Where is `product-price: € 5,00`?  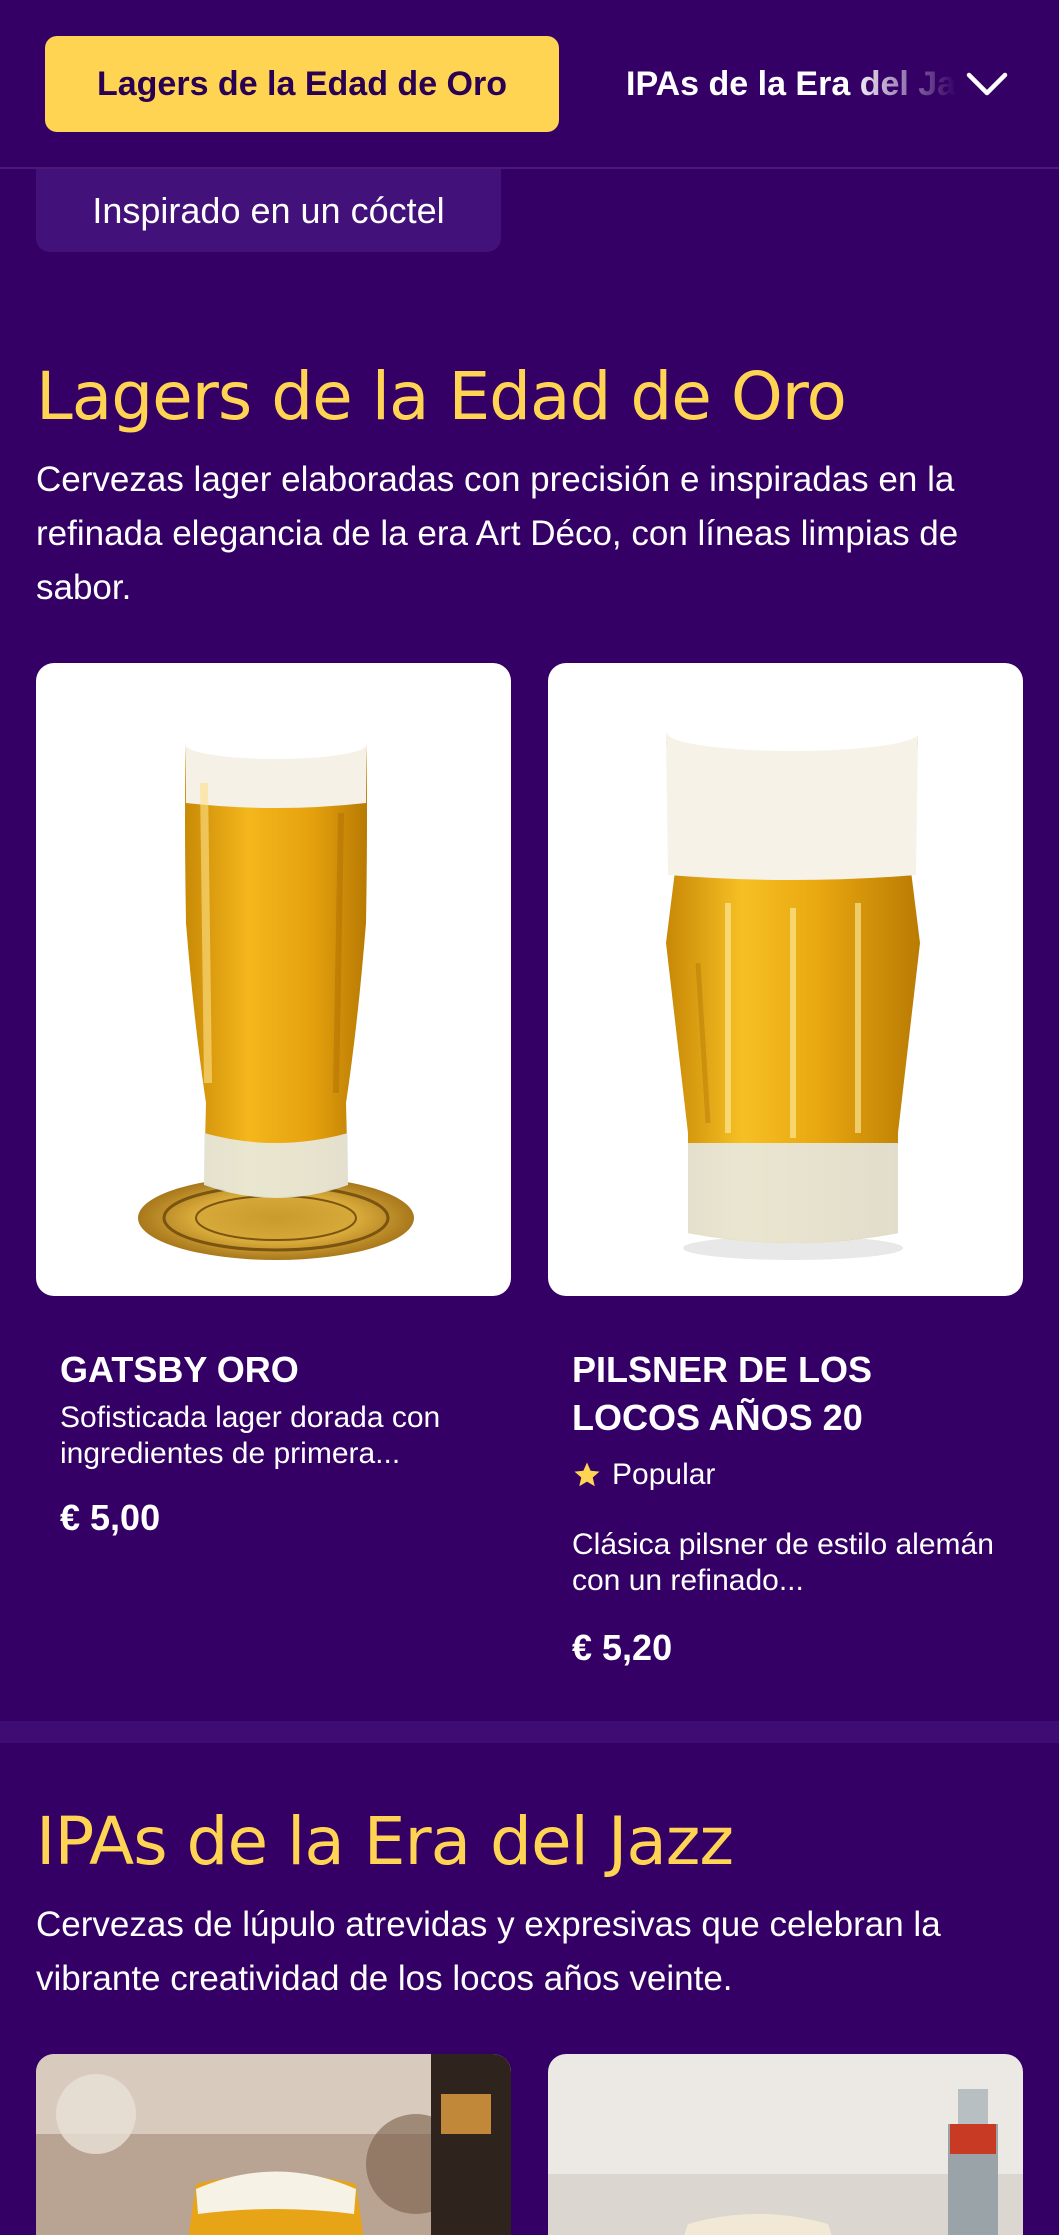
product-price: € 5,00 is located at coordinates (110, 1517).